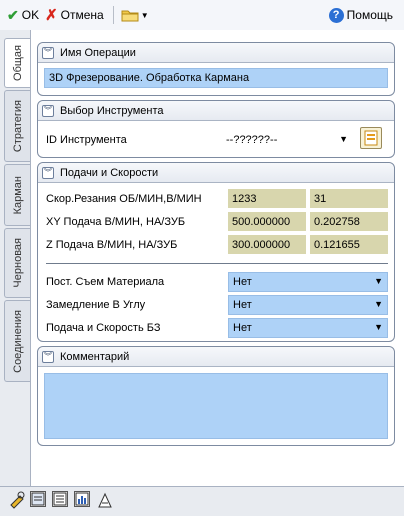 This screenshot has height=516, width=404. I want to click on close-icon: ✗, so click(51, 15).